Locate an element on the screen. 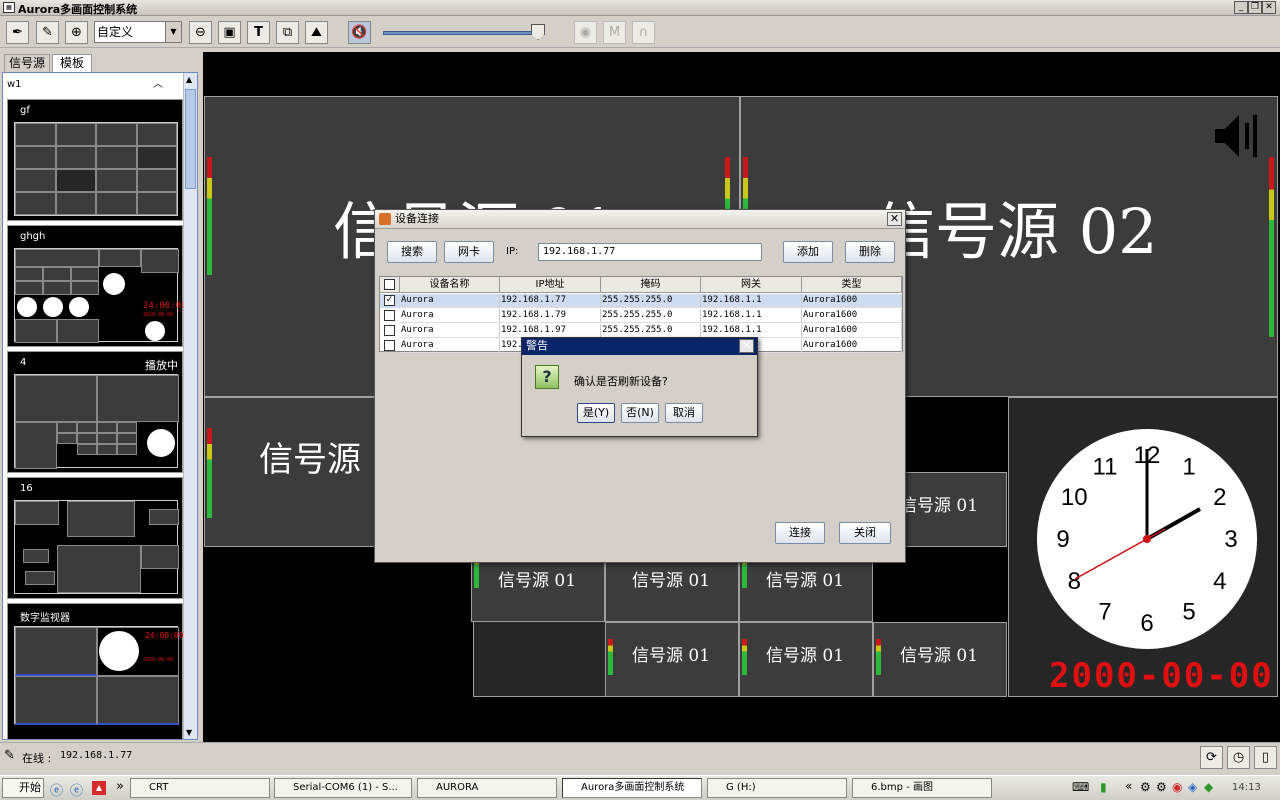 The image size is (1280, 800). select-all-header is located at coordinates (390, 285).